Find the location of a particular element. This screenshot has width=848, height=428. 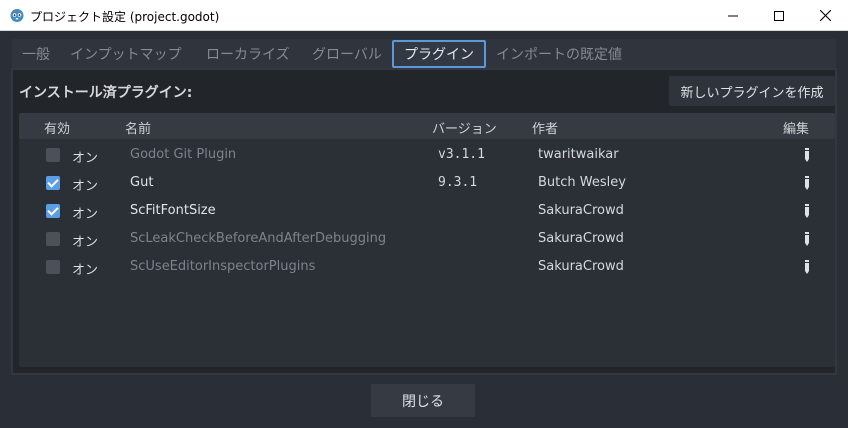

plugin-version: 9.3.1 is located at coordinates (458, 182).